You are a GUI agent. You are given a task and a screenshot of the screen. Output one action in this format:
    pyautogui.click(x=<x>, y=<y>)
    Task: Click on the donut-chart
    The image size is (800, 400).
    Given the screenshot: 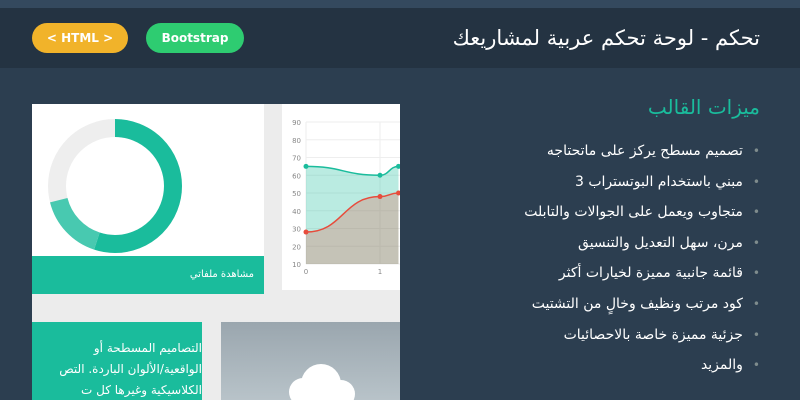 What is the action you would take?
    pyautogui.click(x=115, y=186)
    